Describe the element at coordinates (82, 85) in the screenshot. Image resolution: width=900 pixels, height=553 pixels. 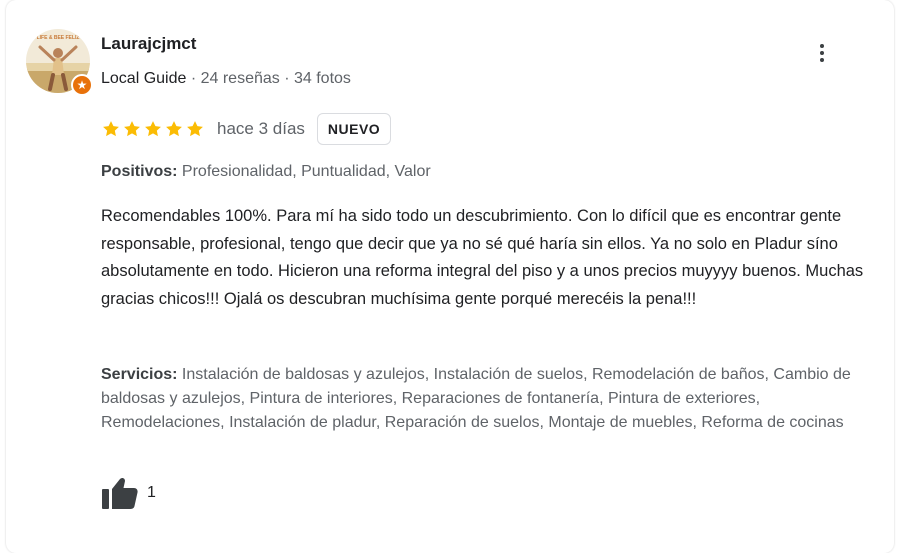
I see `local-guide-star-icon: ★` at that location.